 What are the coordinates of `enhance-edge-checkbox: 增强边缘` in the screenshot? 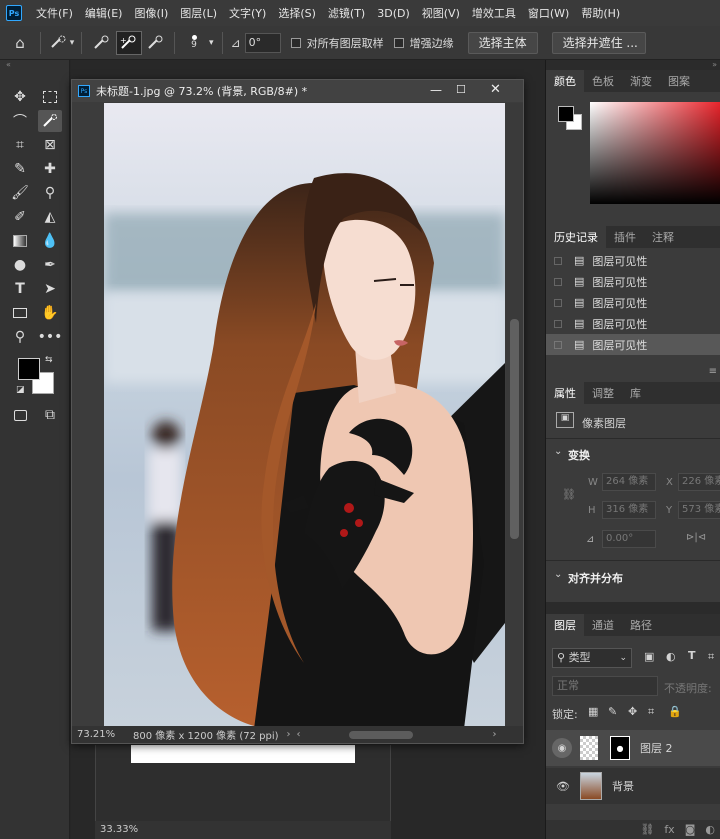 It's located at (423, 43).